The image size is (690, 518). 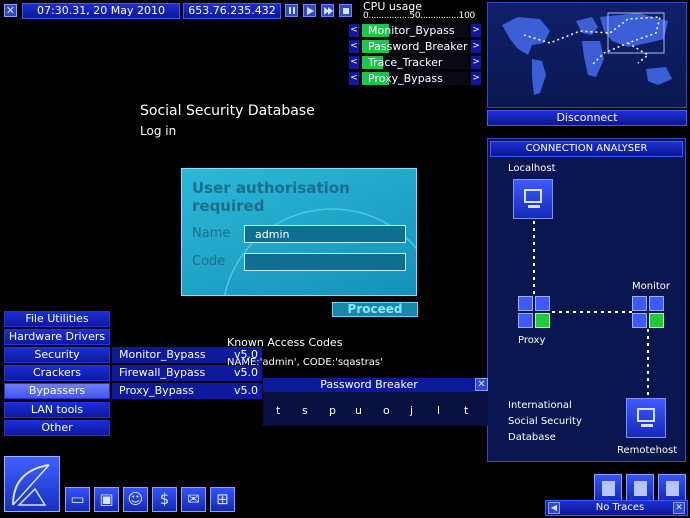 What do you see at coordinates (106, 499) in the screenshot?
I see `disk-icon: ▣` at bounding box center [106, 499].